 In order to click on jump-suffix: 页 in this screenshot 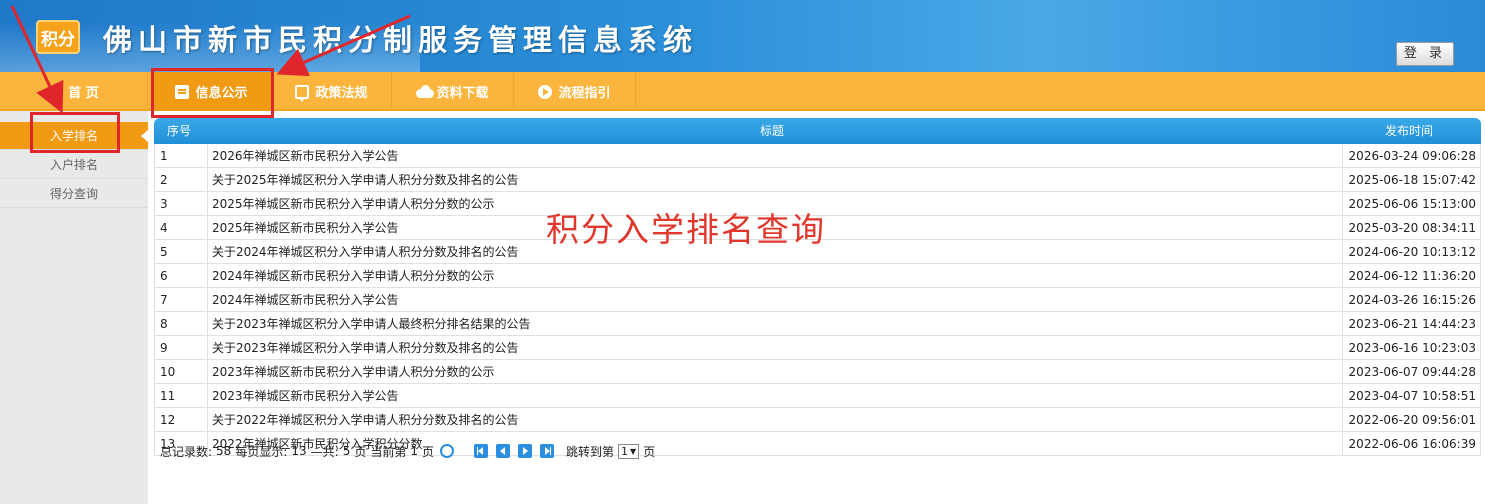, I will do `click(649, 451)`.